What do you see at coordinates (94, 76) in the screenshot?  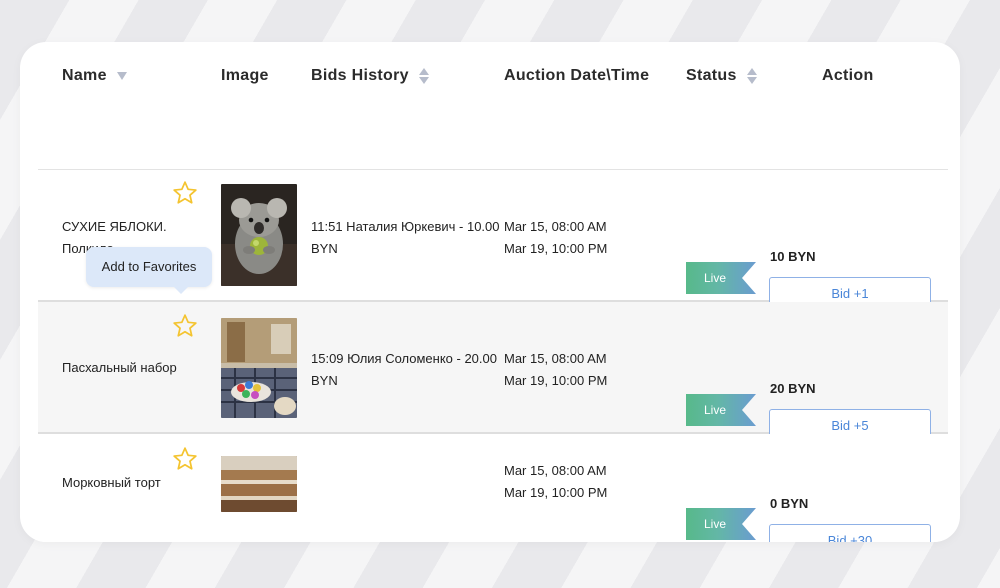 I see `header-name: Name` at bounding box center [94, 76].